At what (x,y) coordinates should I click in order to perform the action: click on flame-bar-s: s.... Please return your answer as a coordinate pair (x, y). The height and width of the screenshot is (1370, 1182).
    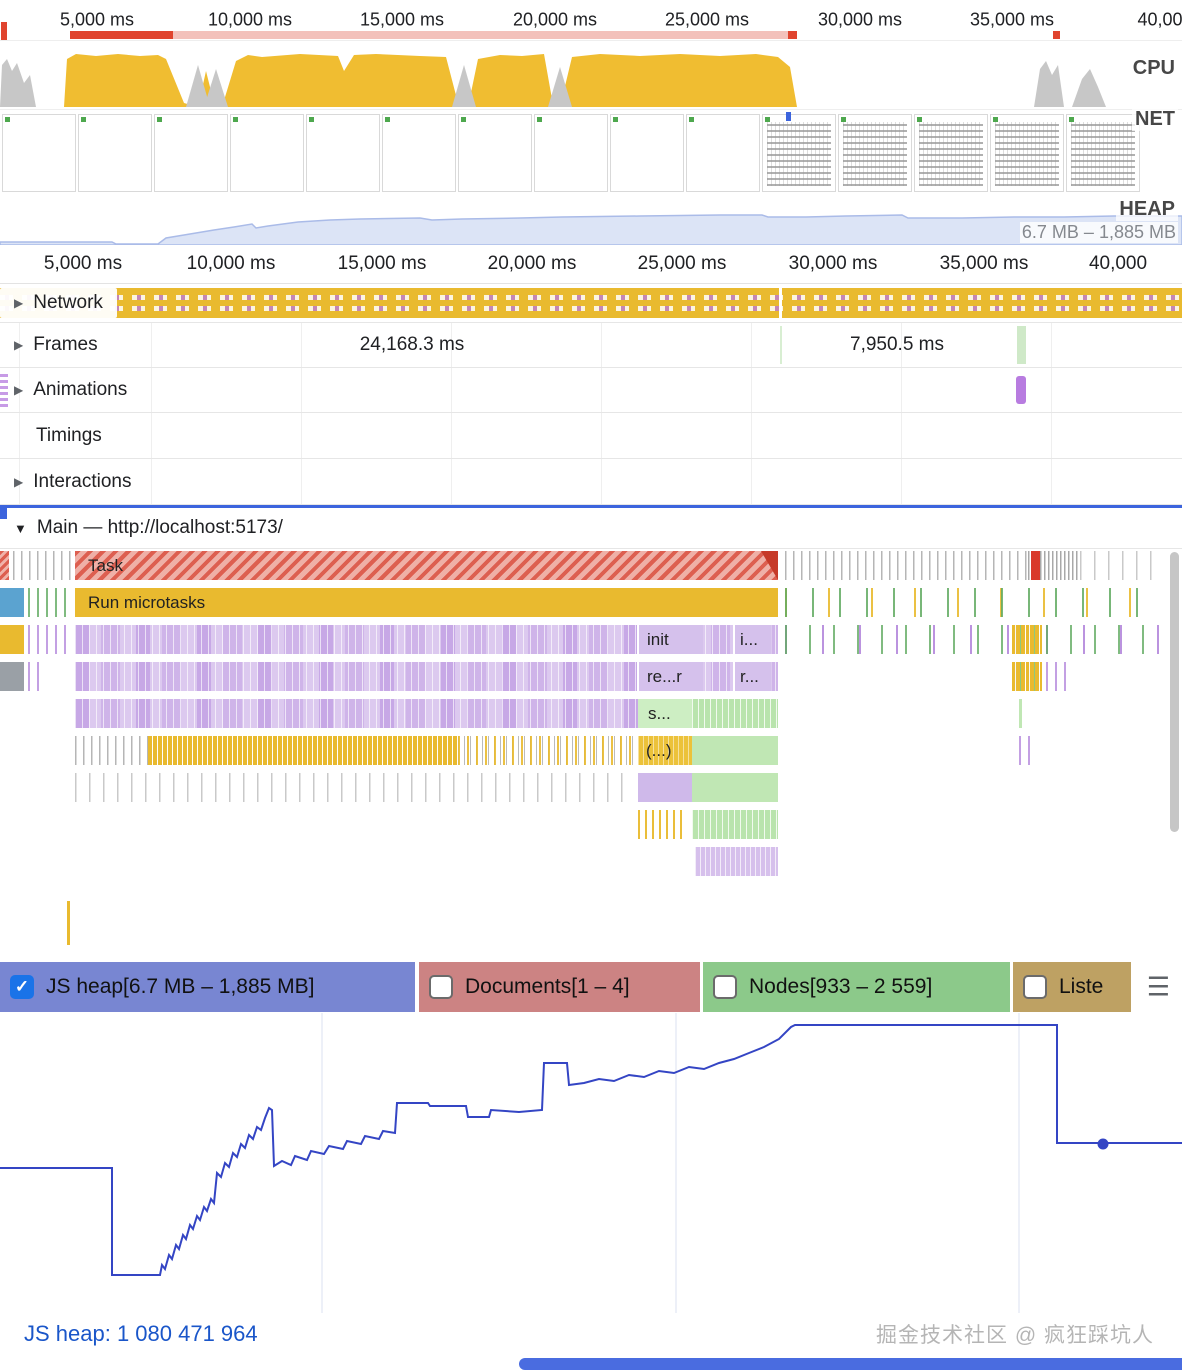
    Looking at the image, I should click on (665, 713).